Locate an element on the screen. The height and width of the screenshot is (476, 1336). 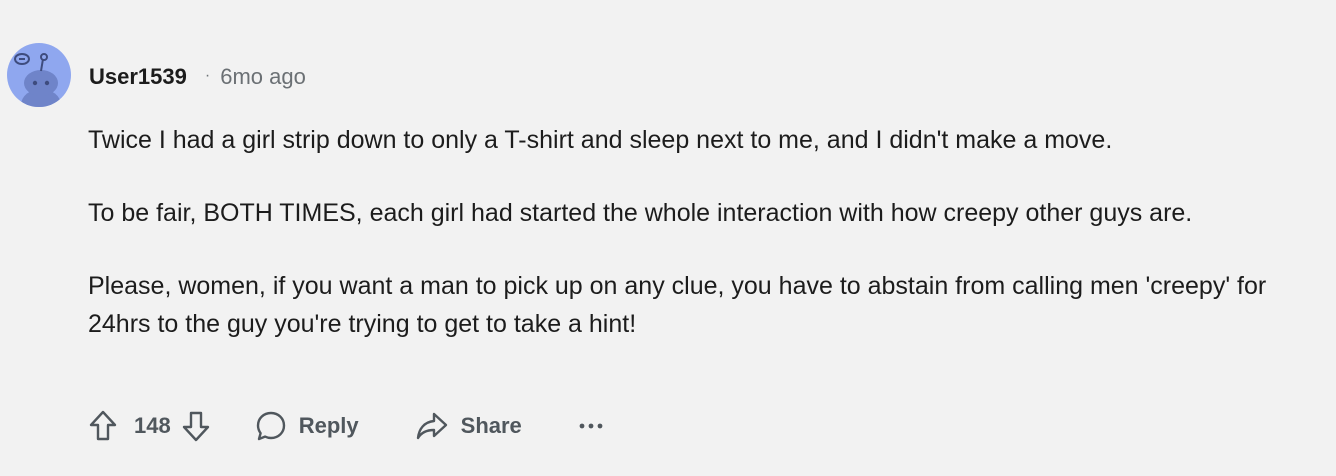
reply-label: Reply is located at coordinates (328, 425).